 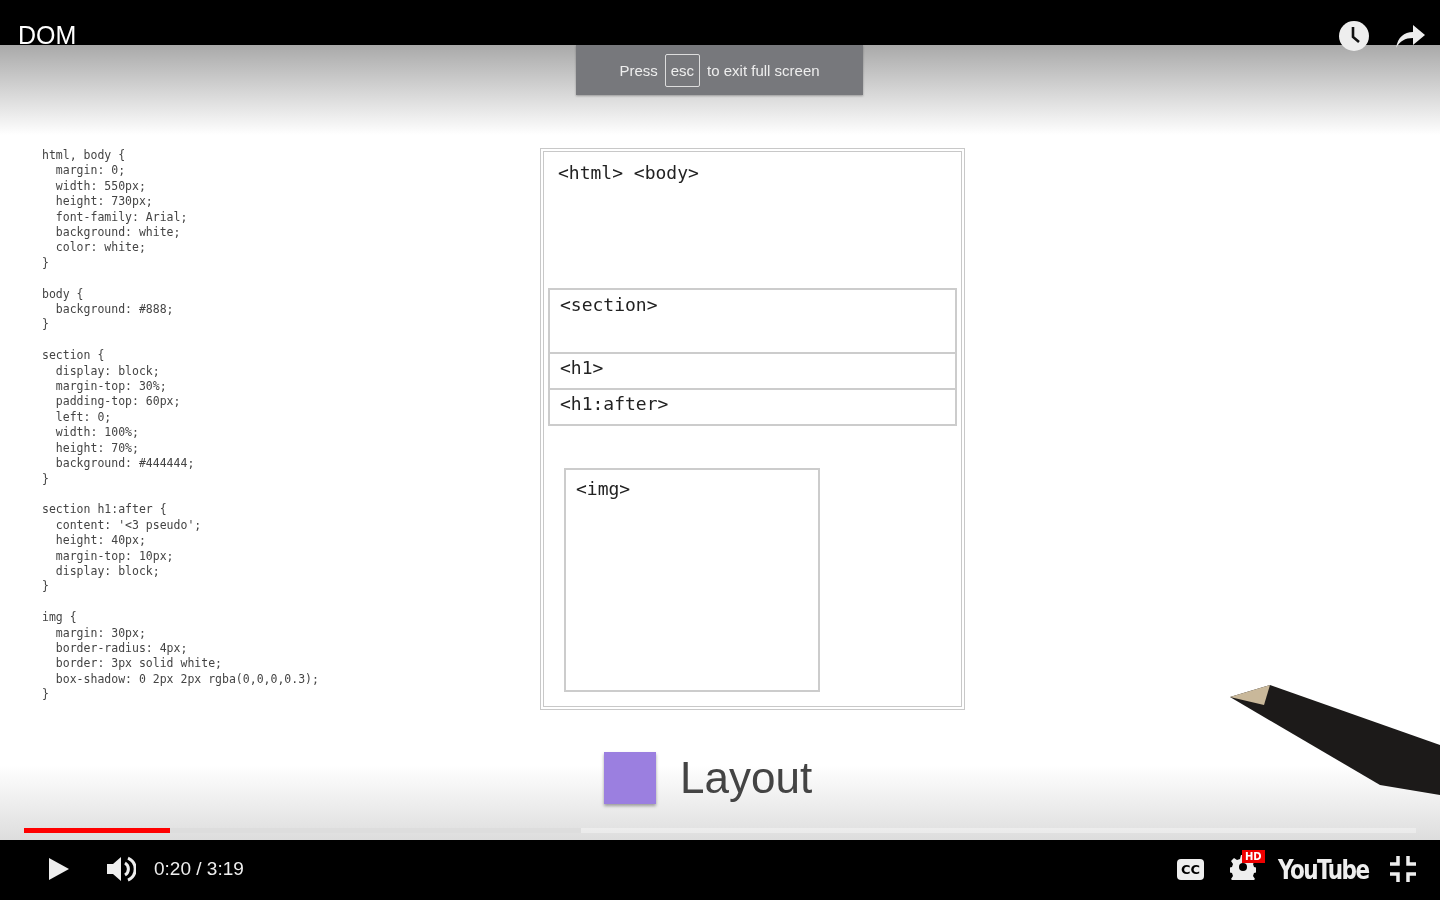 What do you see at coordinates (1354, 36) in the screenshot?
I see `clock-icon` at bounding box center [1354, 36].